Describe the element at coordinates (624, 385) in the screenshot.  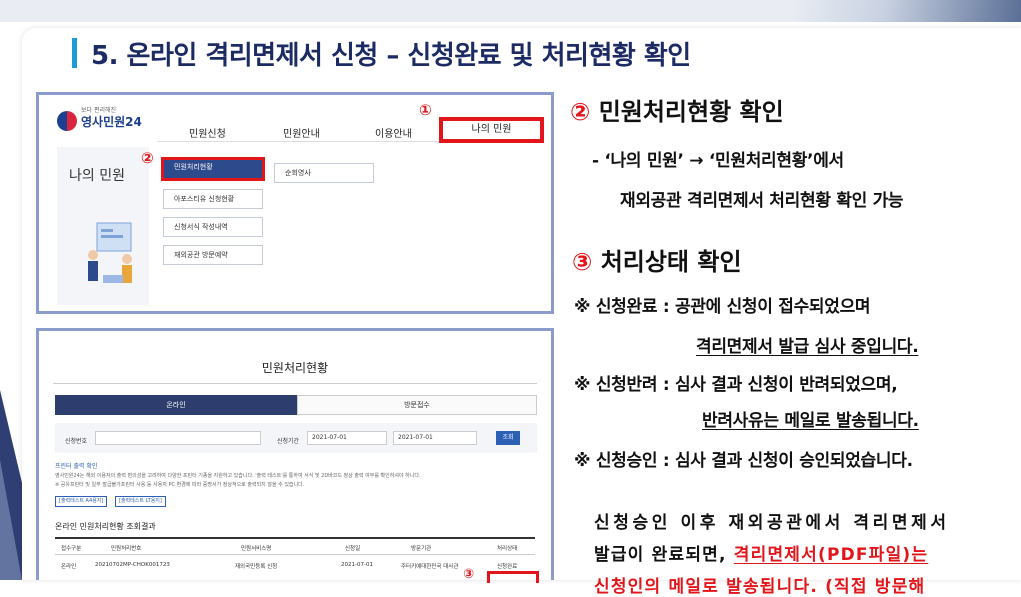
I see `status-rejected-label: ※ 신청반려 :` at that location.